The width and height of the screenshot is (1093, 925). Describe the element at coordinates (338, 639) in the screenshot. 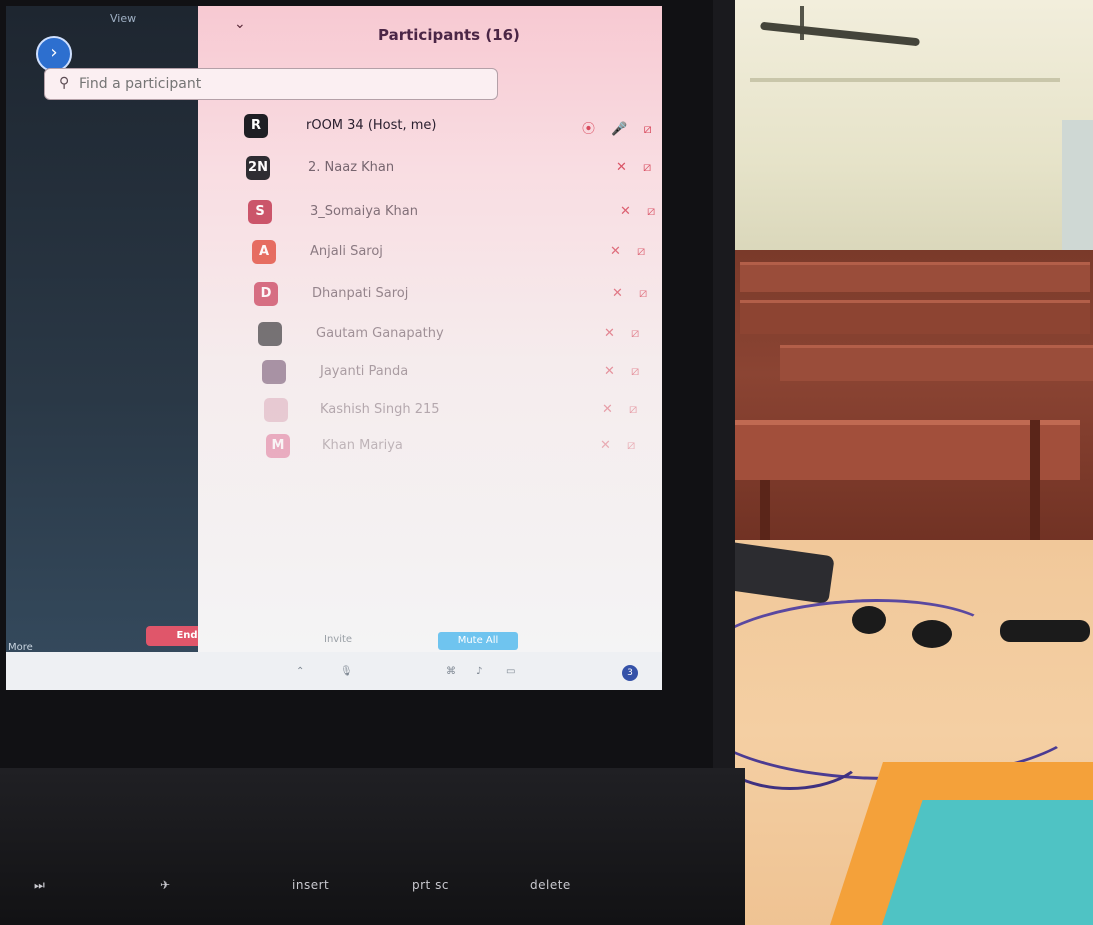

I see `invite-button: Invite` at that location.